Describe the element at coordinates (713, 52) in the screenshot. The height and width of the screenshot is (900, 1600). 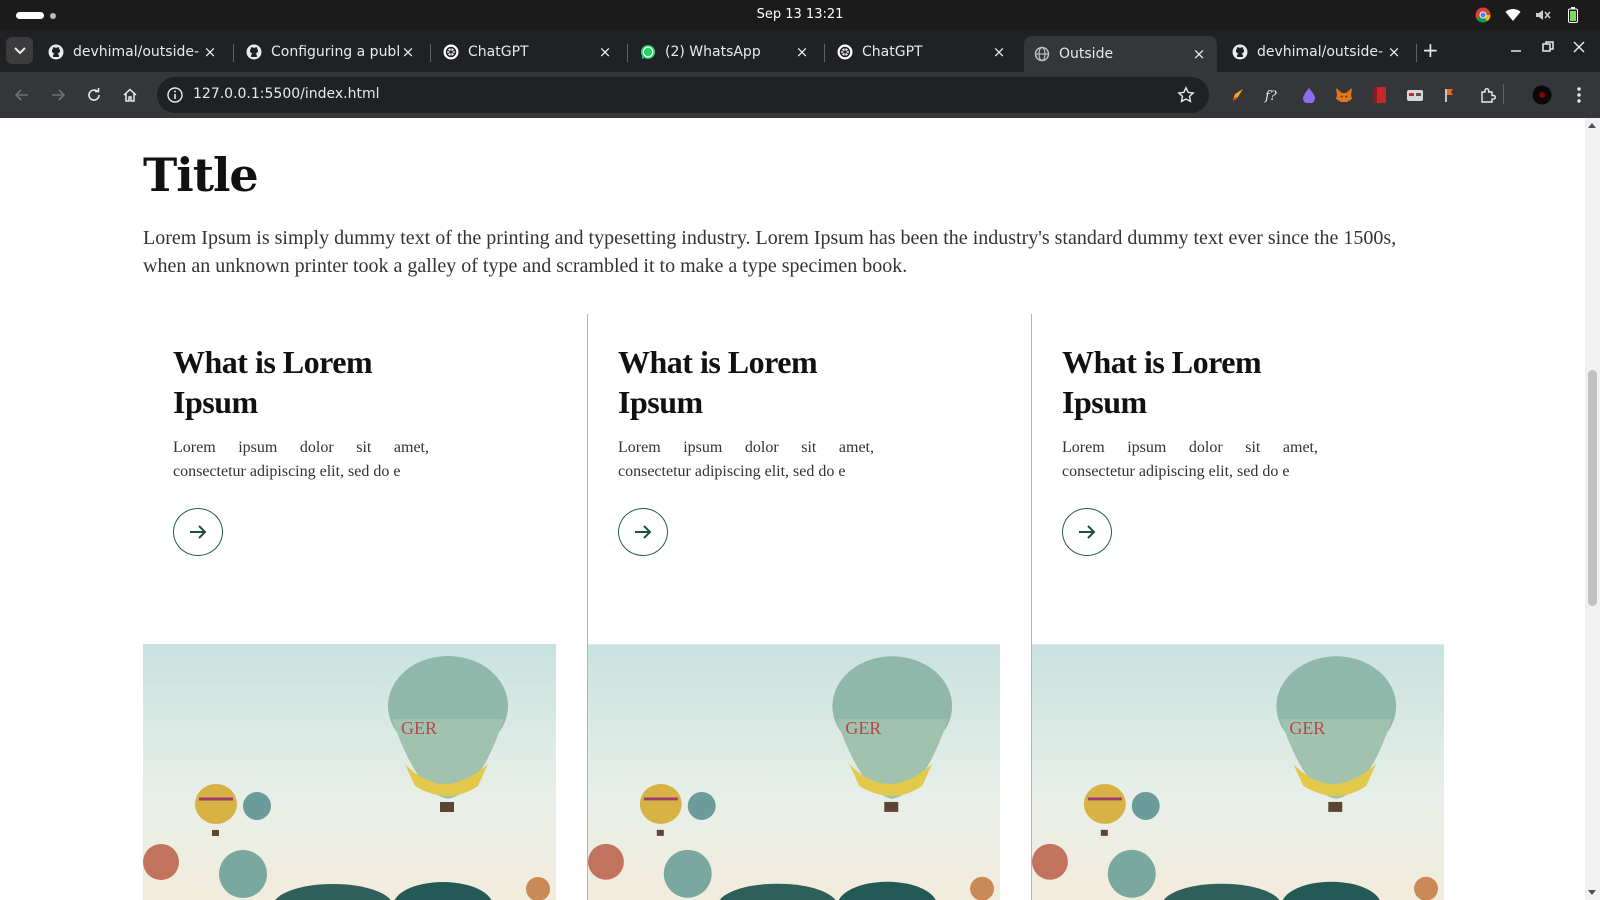
I see `tab-label: (2) WhatsApp` at that location.